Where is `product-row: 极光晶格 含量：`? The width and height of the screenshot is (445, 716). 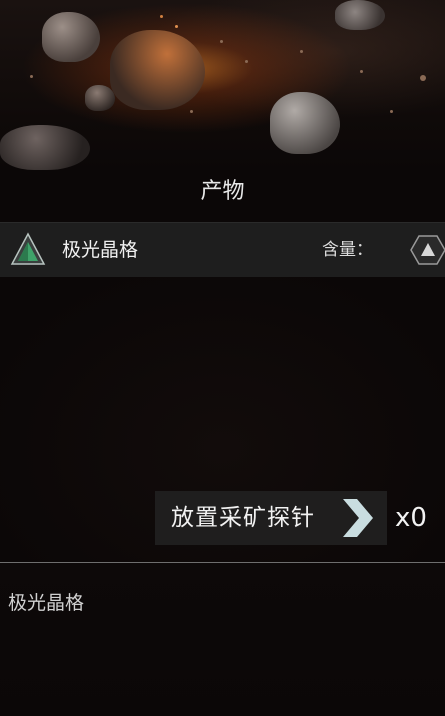 product-row: 极光晶格 含量： is located at coordinates (222, 250).